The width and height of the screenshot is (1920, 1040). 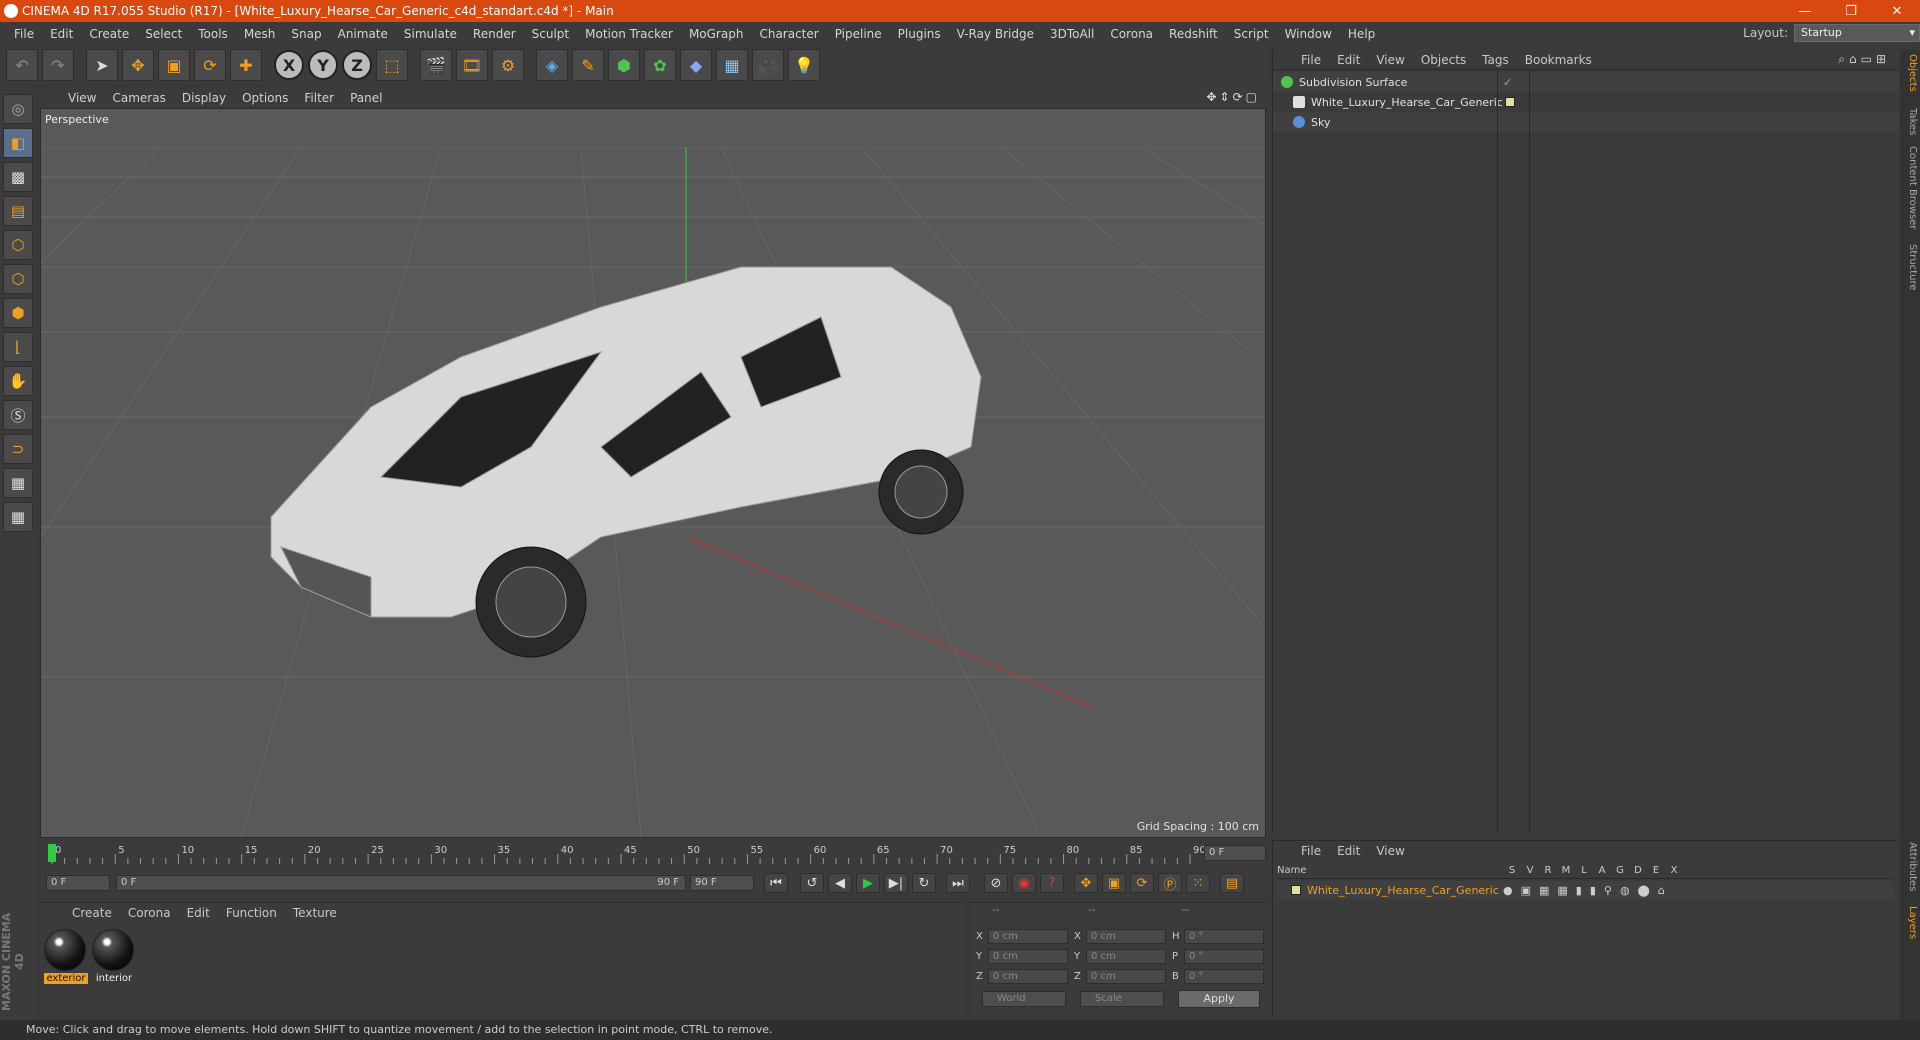 I want to click on array-icon: ✿, so click(x=660, y=65).